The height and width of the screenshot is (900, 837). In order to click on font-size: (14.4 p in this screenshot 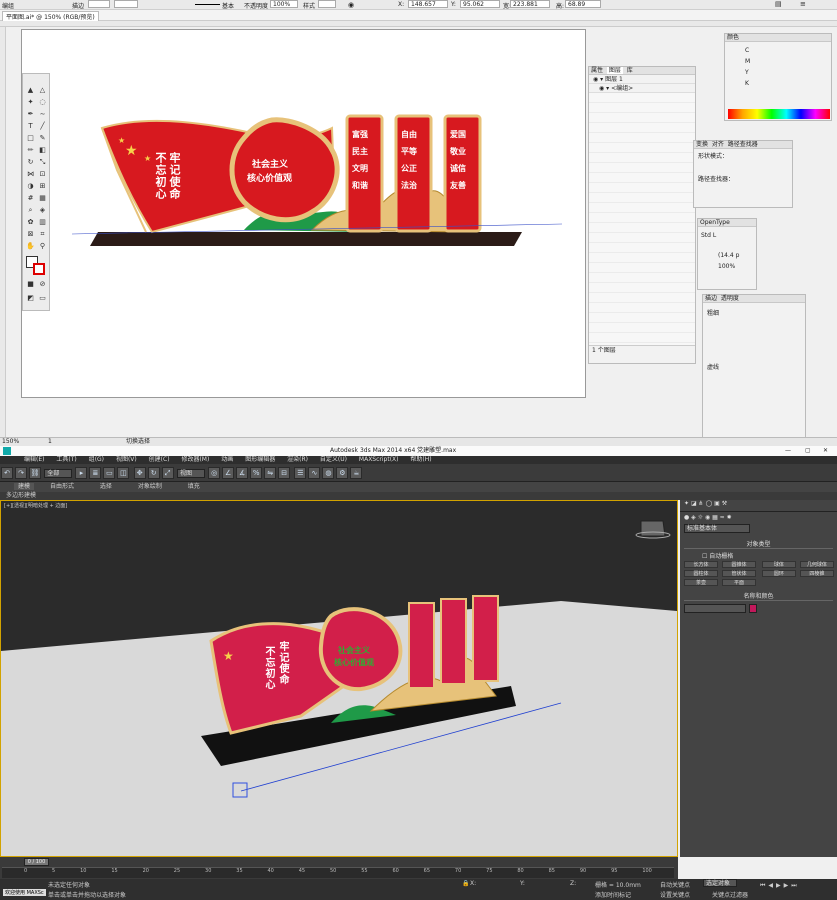, I will do `click(727, 251)`.